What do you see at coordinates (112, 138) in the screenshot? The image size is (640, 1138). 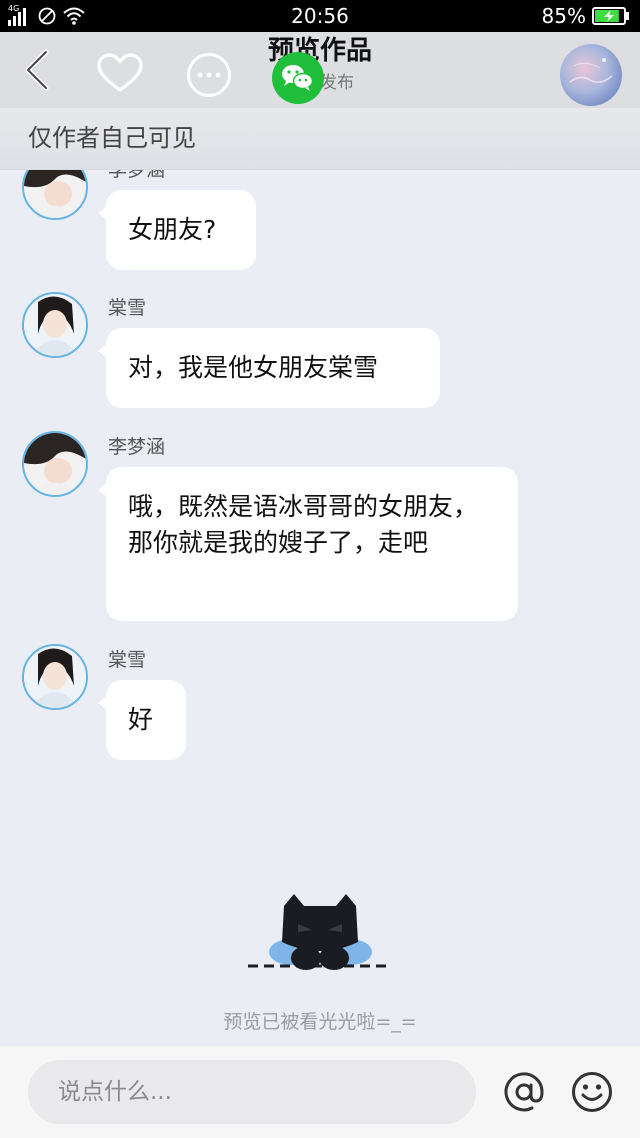 I see `visibility-text: 仅作者自己可见` at bounding box center [112, 138].